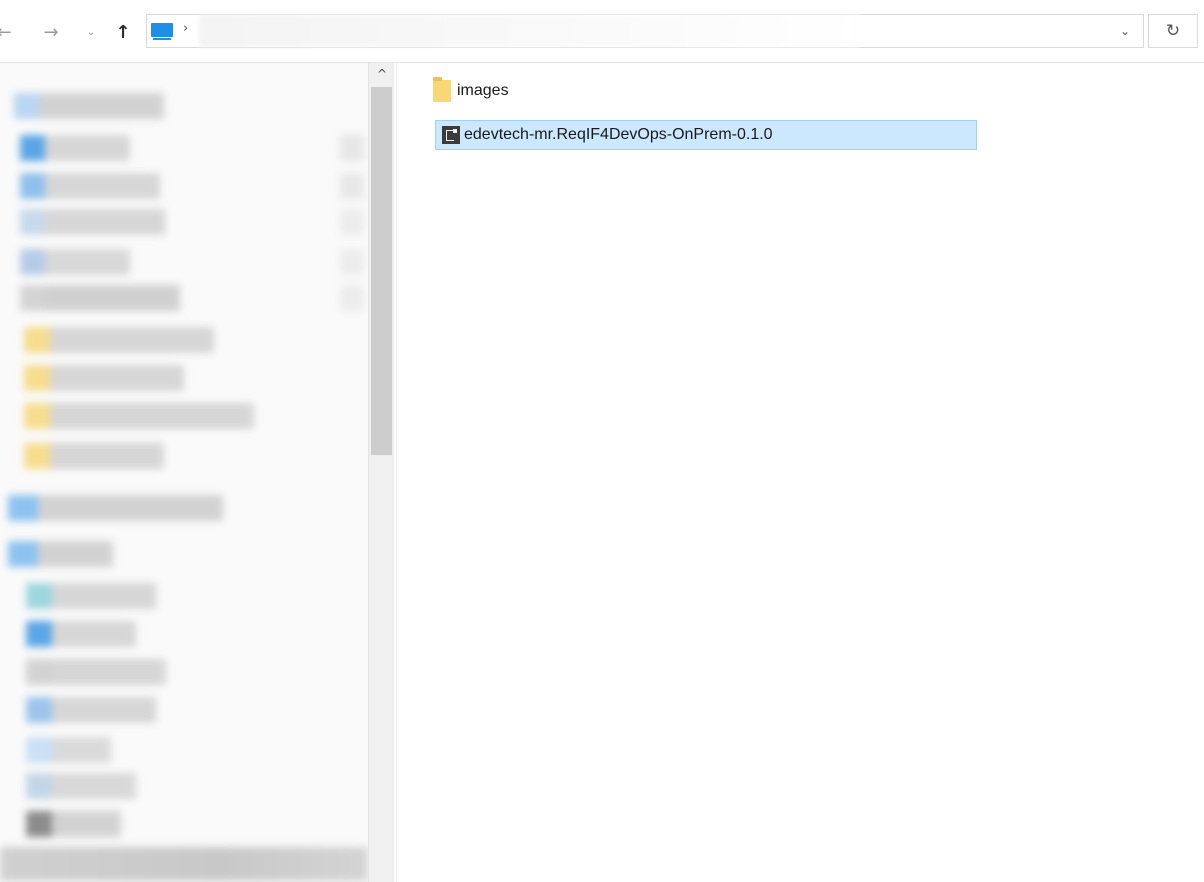 Image resolution: width=1204 pixels, height=882 pixels. What do you see at coordinates (533, 91) in the screenshot?
I see `list-item-folder: images` at bounding box center [533, 91].